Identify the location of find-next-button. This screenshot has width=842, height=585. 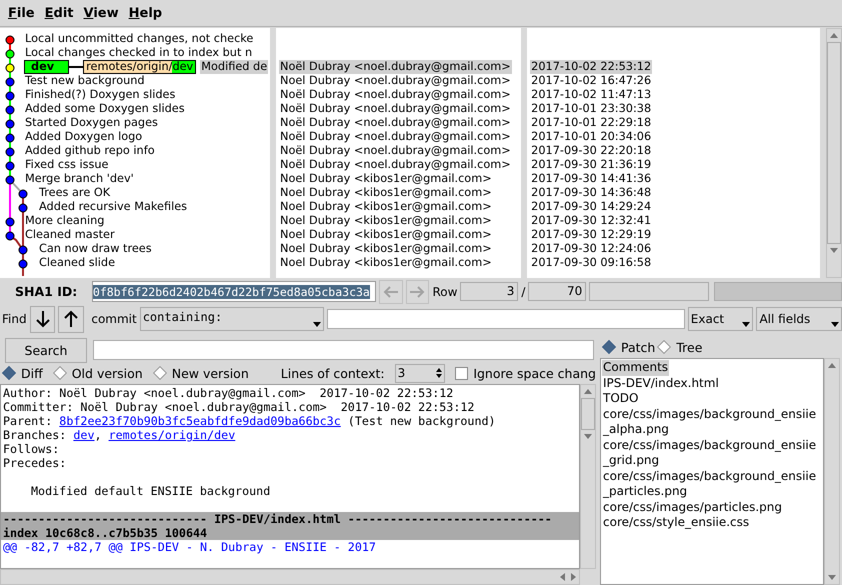
(43, 319).